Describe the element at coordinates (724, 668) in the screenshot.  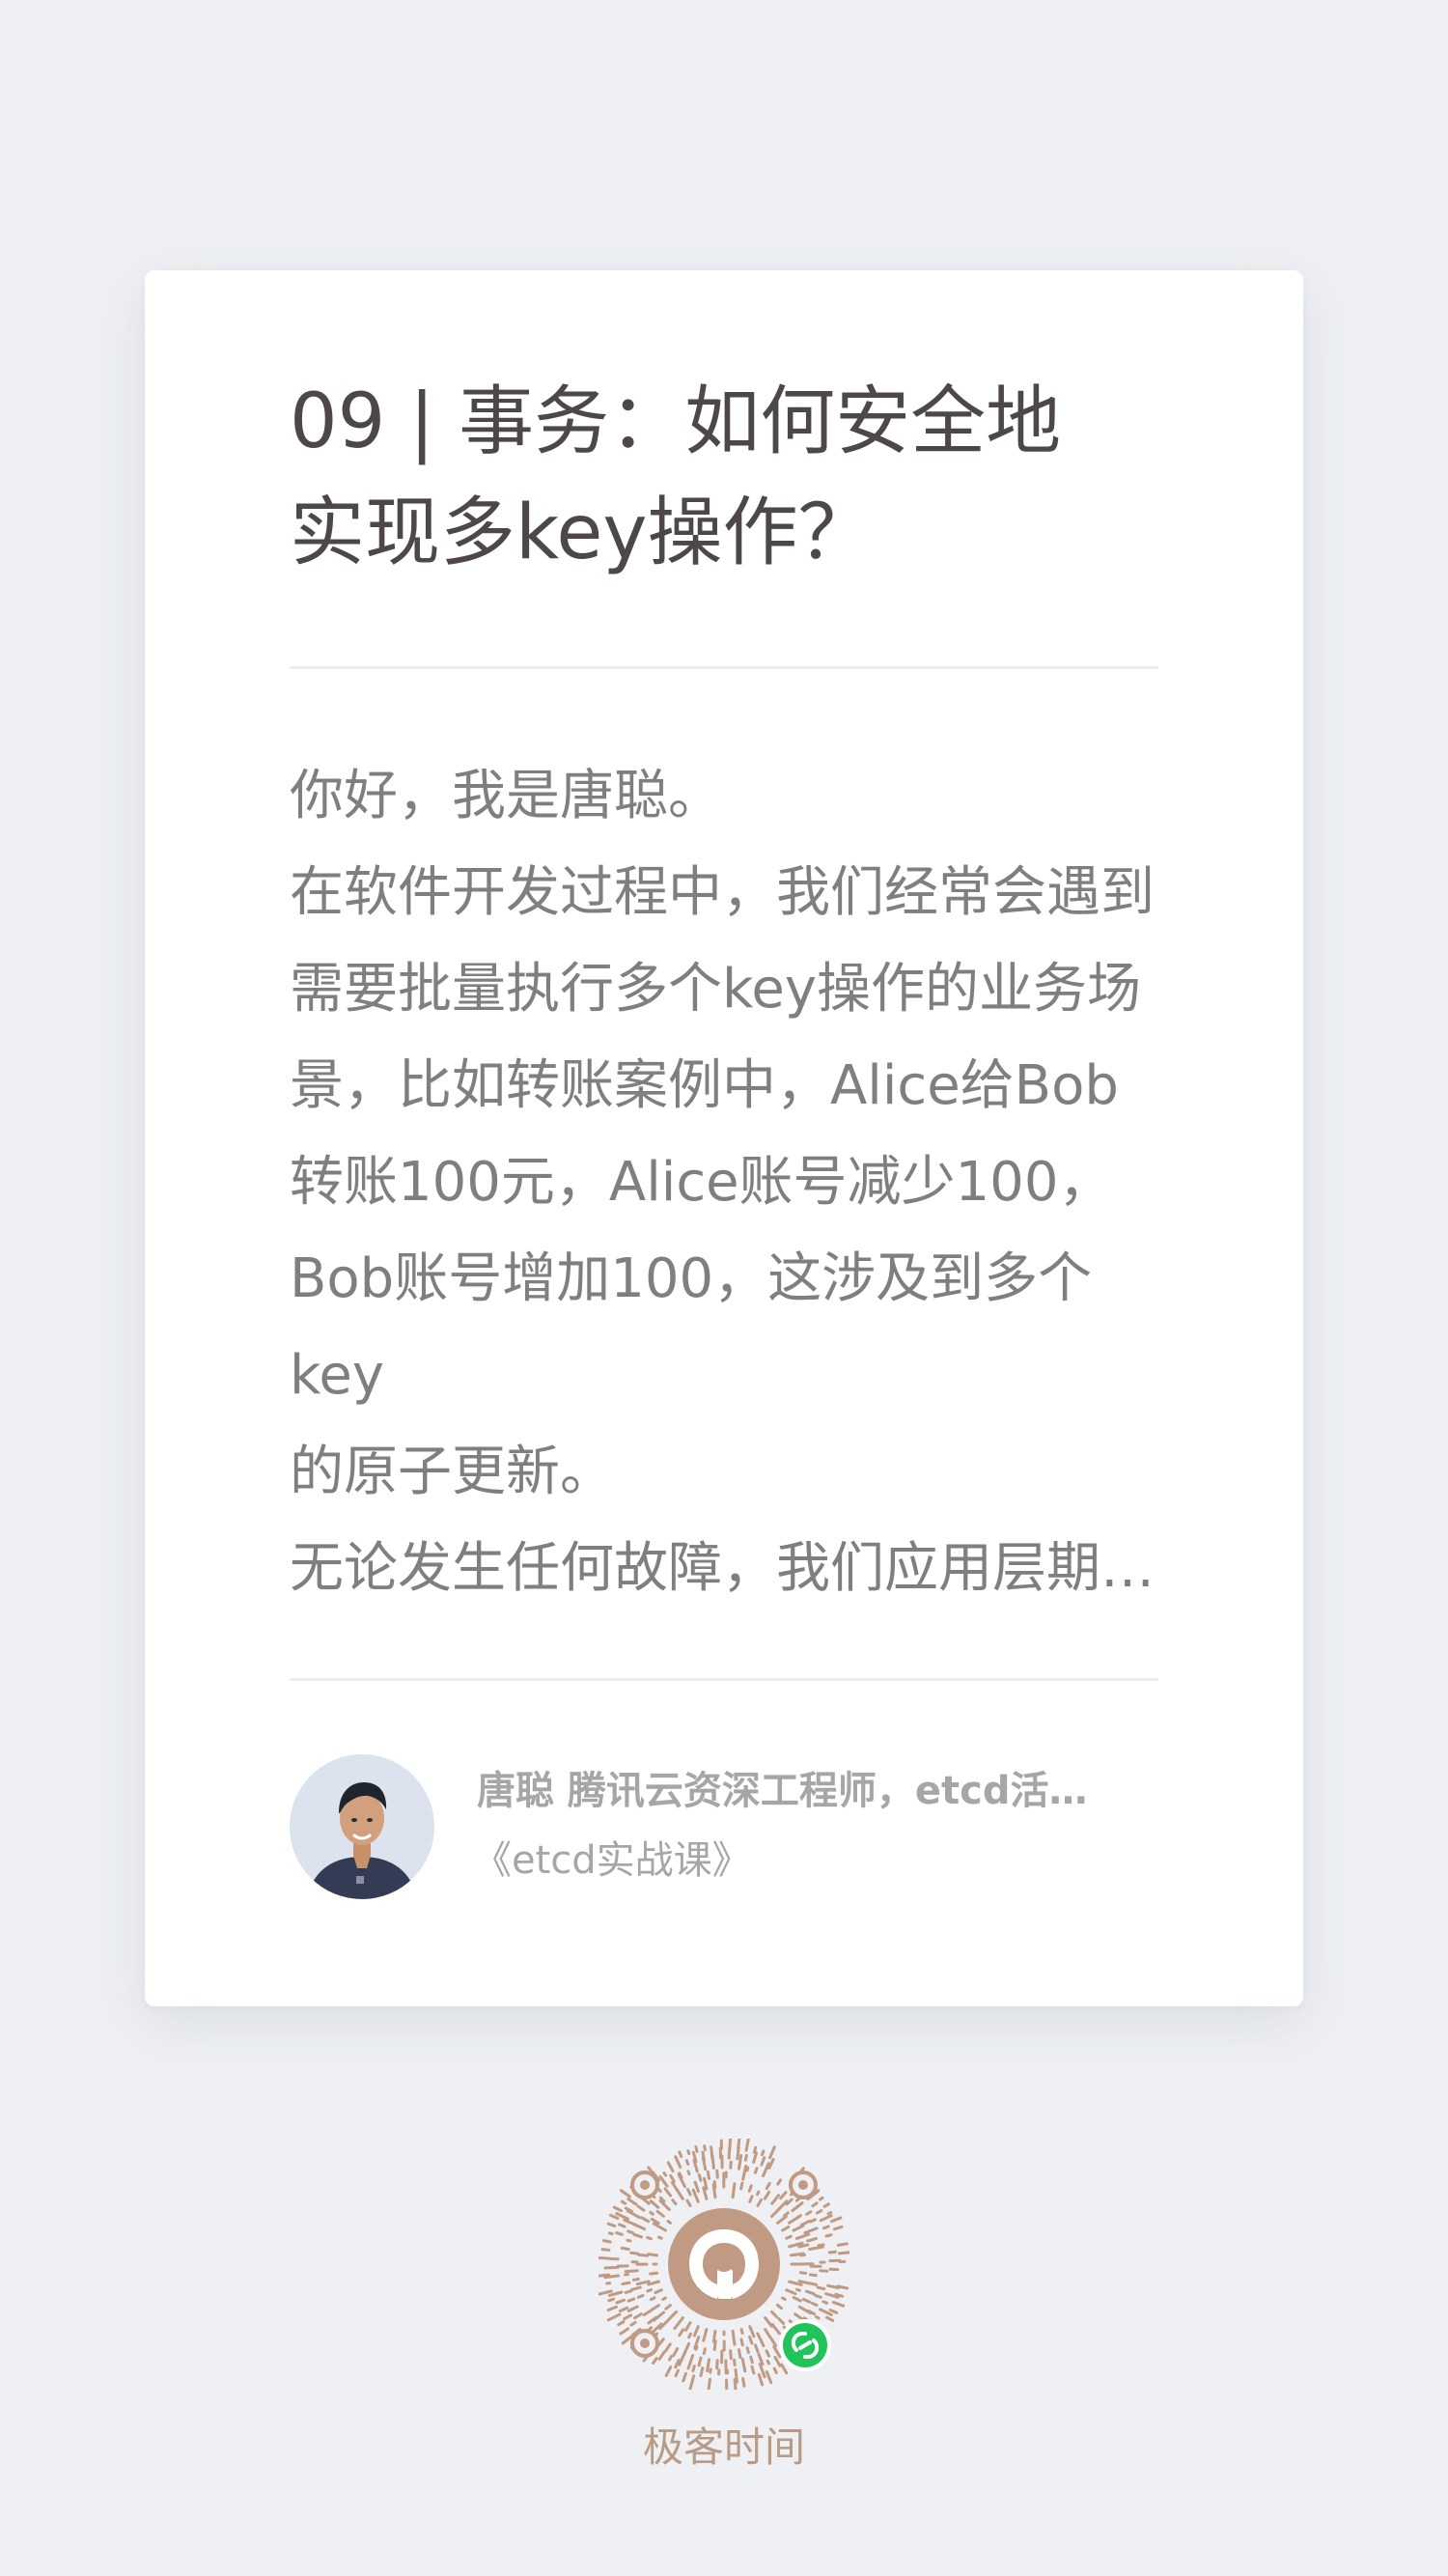
I see `title-divider` at that location.